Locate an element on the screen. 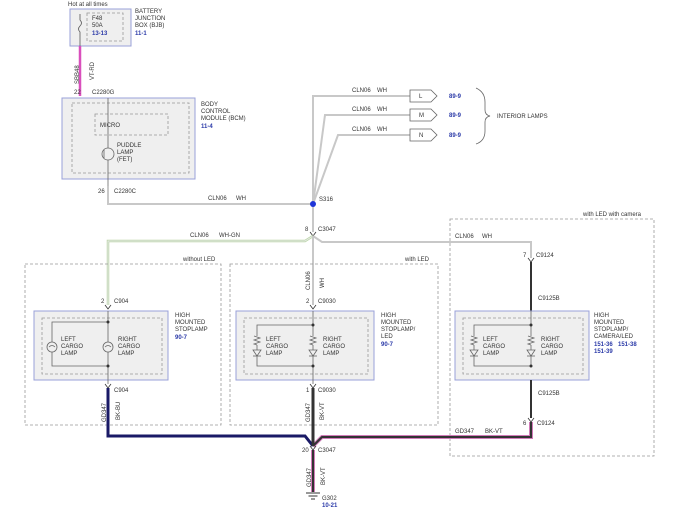 This screenshot has width=696, height=510. bcm-box is located at coordinates (128, 138).